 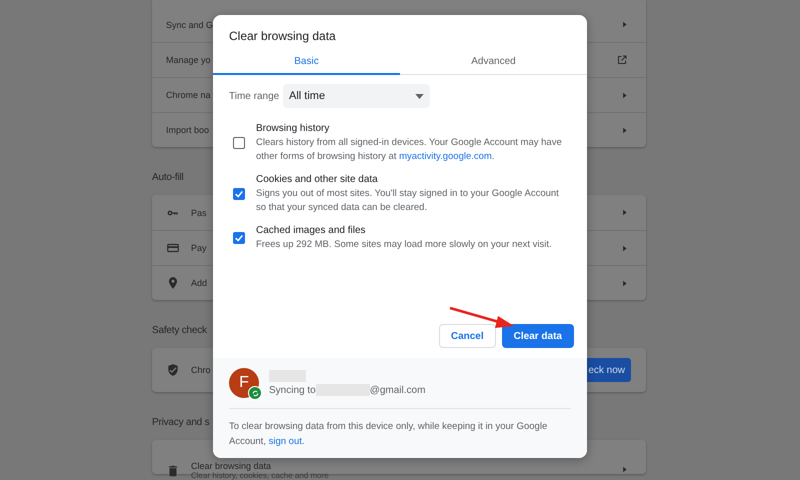 I want to click on link: myactivity.google.com, so click(x=445, y=156).